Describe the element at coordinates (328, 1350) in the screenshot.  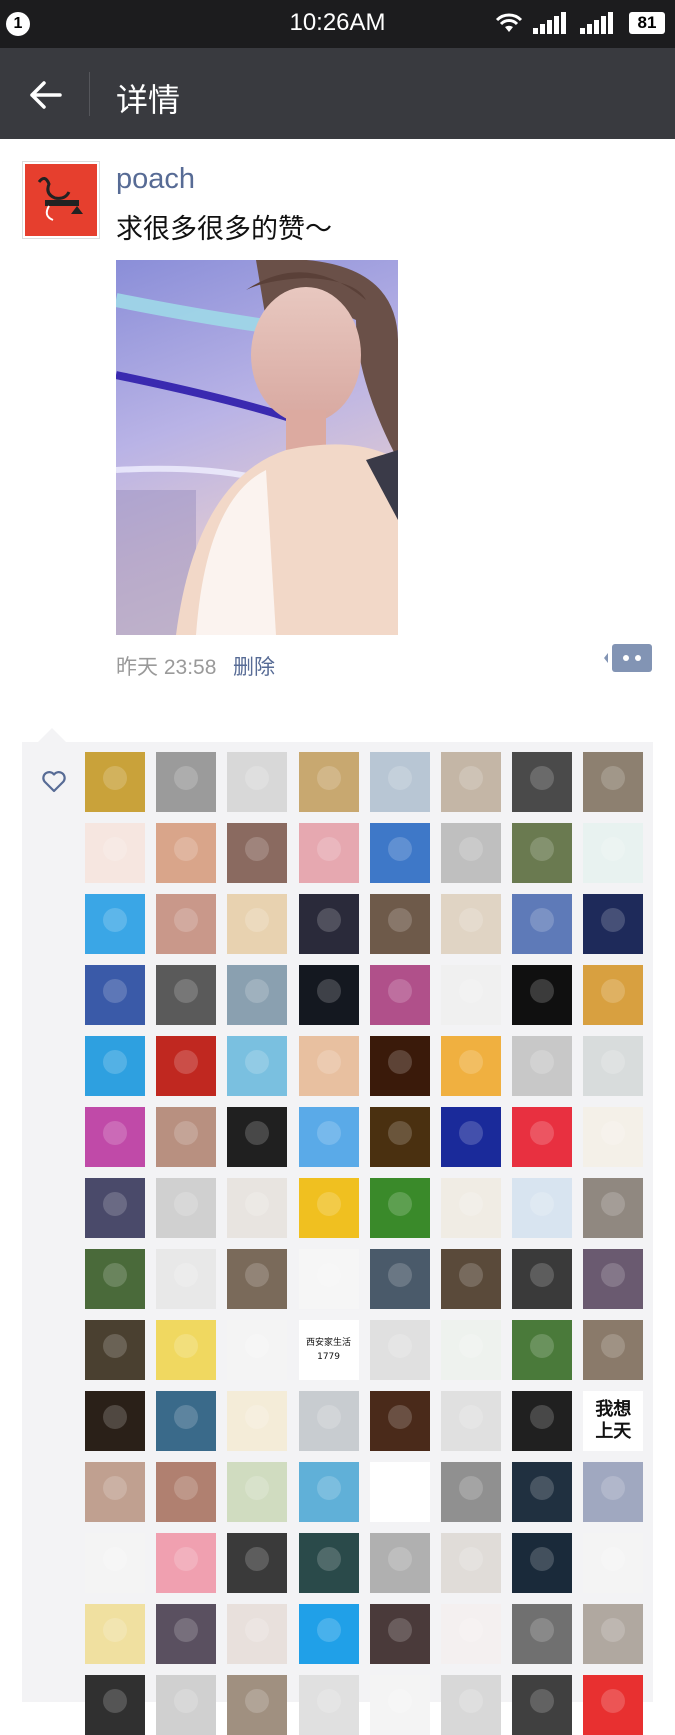
I see `liker-avatar: 西安家生活 1779` at that location.